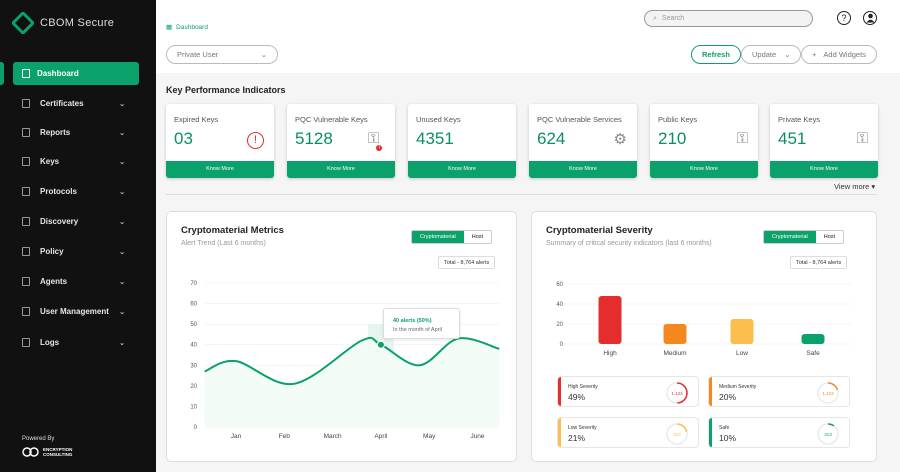  What do you see at coordinates (76, 161) in the screenshot?
I see `sidebar-item-keys: Keys ⌄` at bounding box center [76, 161].